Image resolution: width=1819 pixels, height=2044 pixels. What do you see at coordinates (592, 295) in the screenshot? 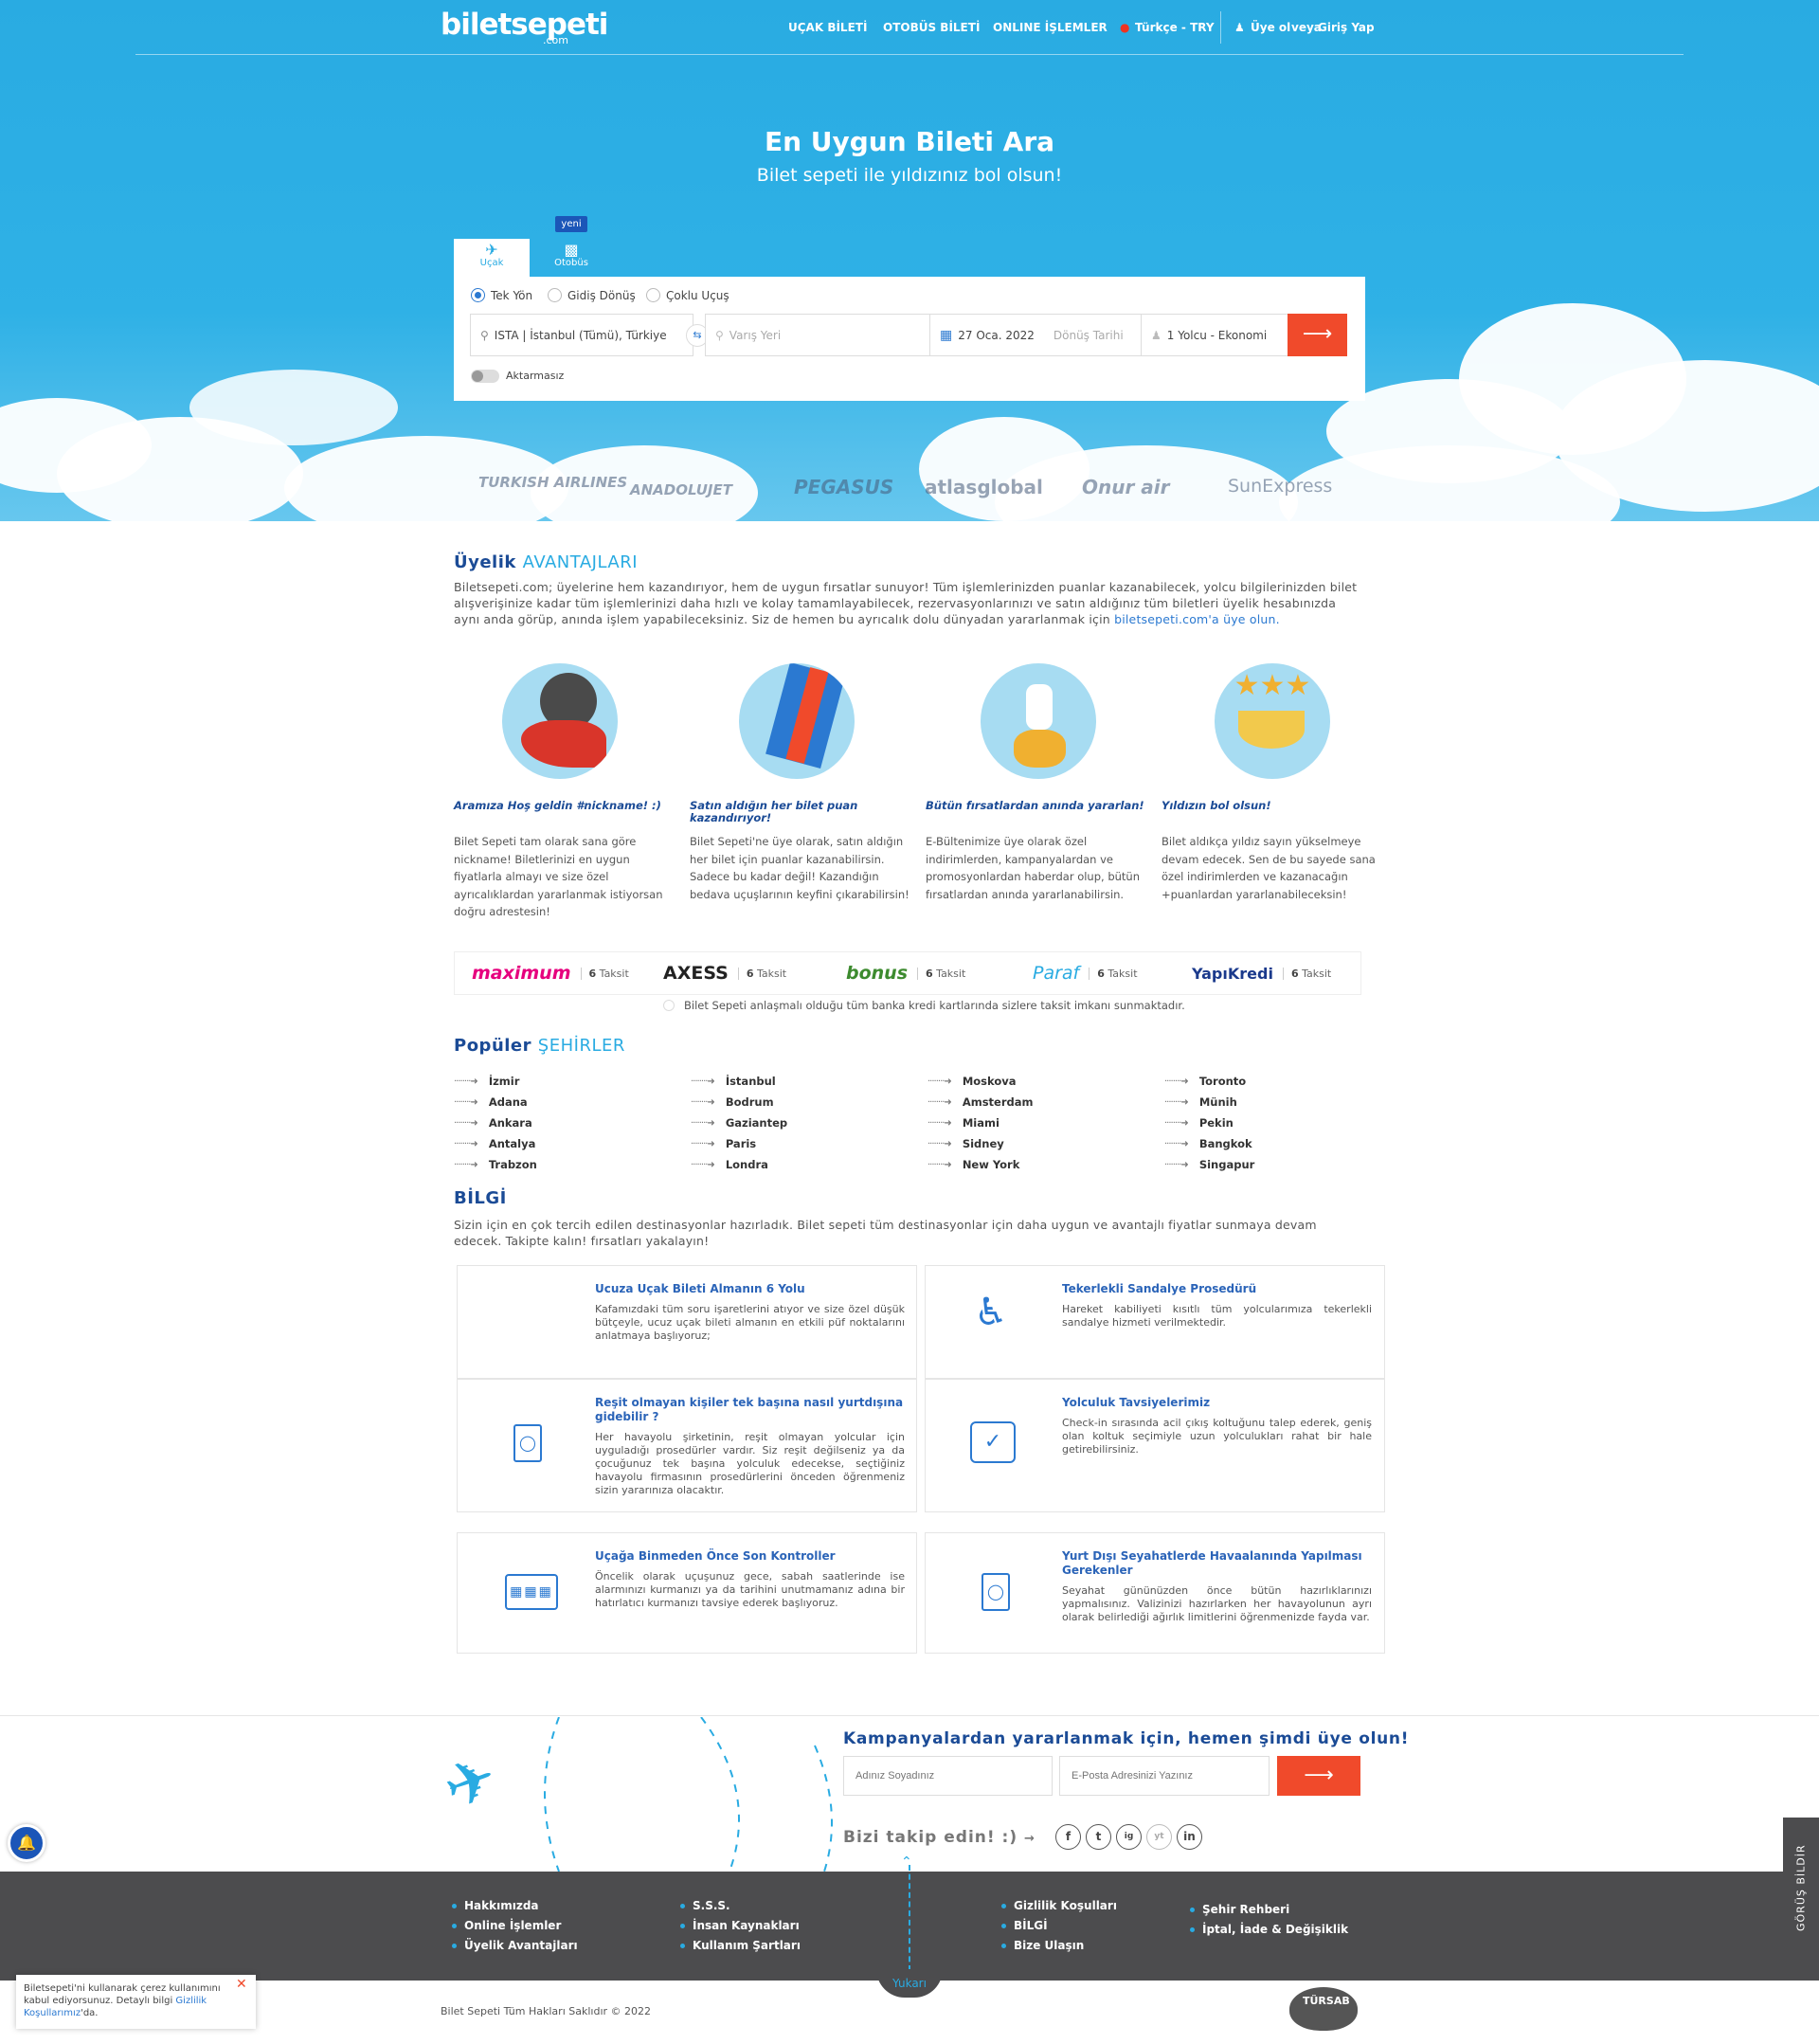
I see `trip-round-trip-radio: Gidiş Dönüş` at bounding box center [592, 295].